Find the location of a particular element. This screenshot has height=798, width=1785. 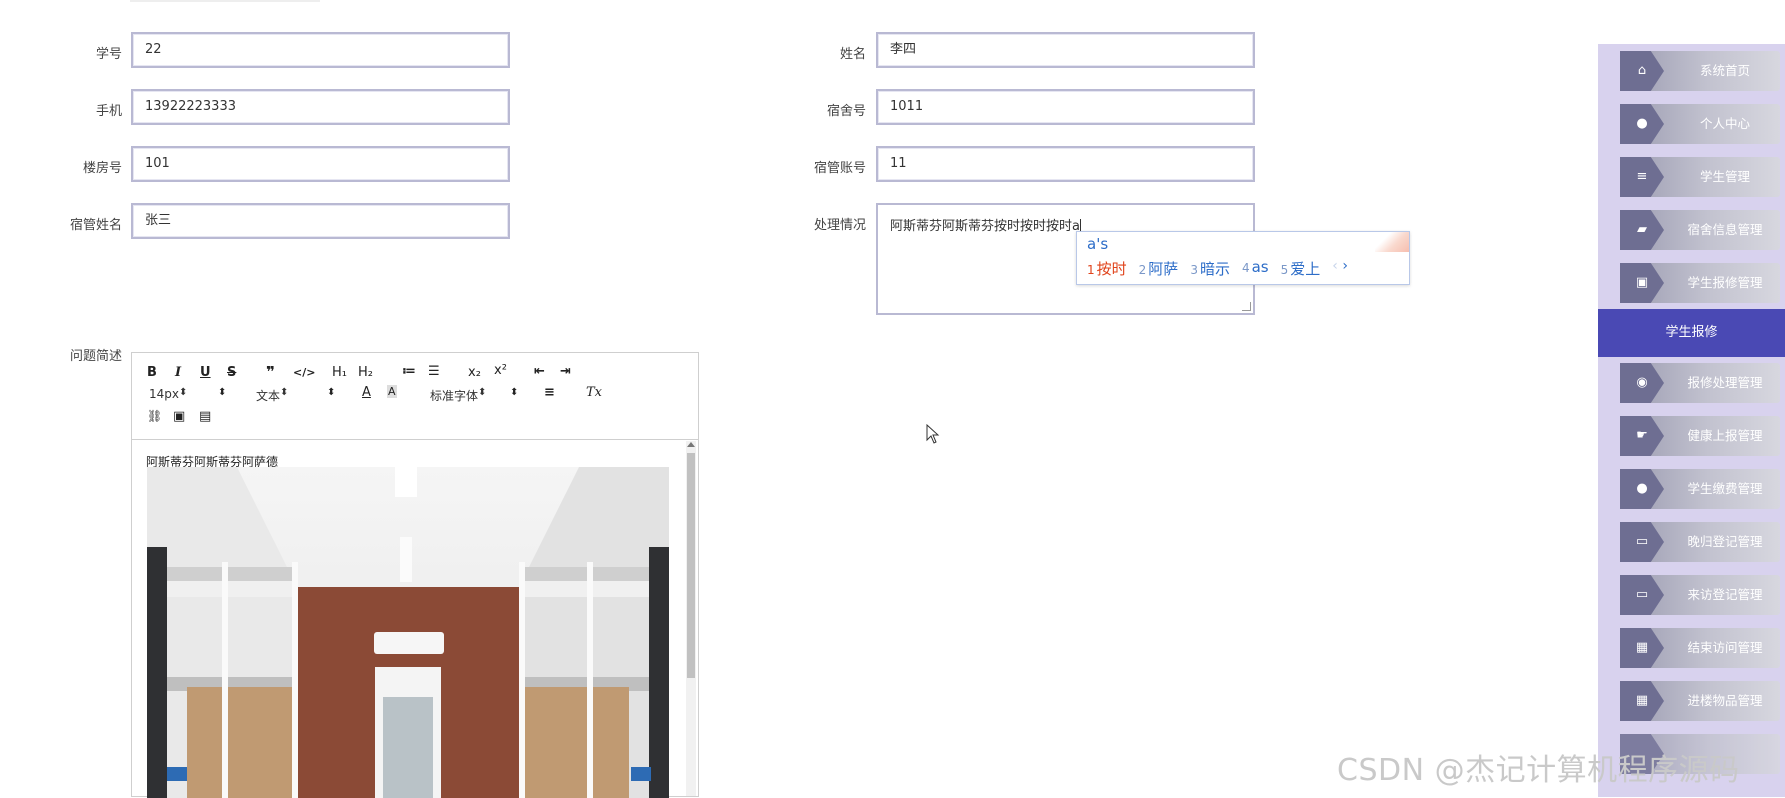

italic-button: I is located at coordinates (178, 372).